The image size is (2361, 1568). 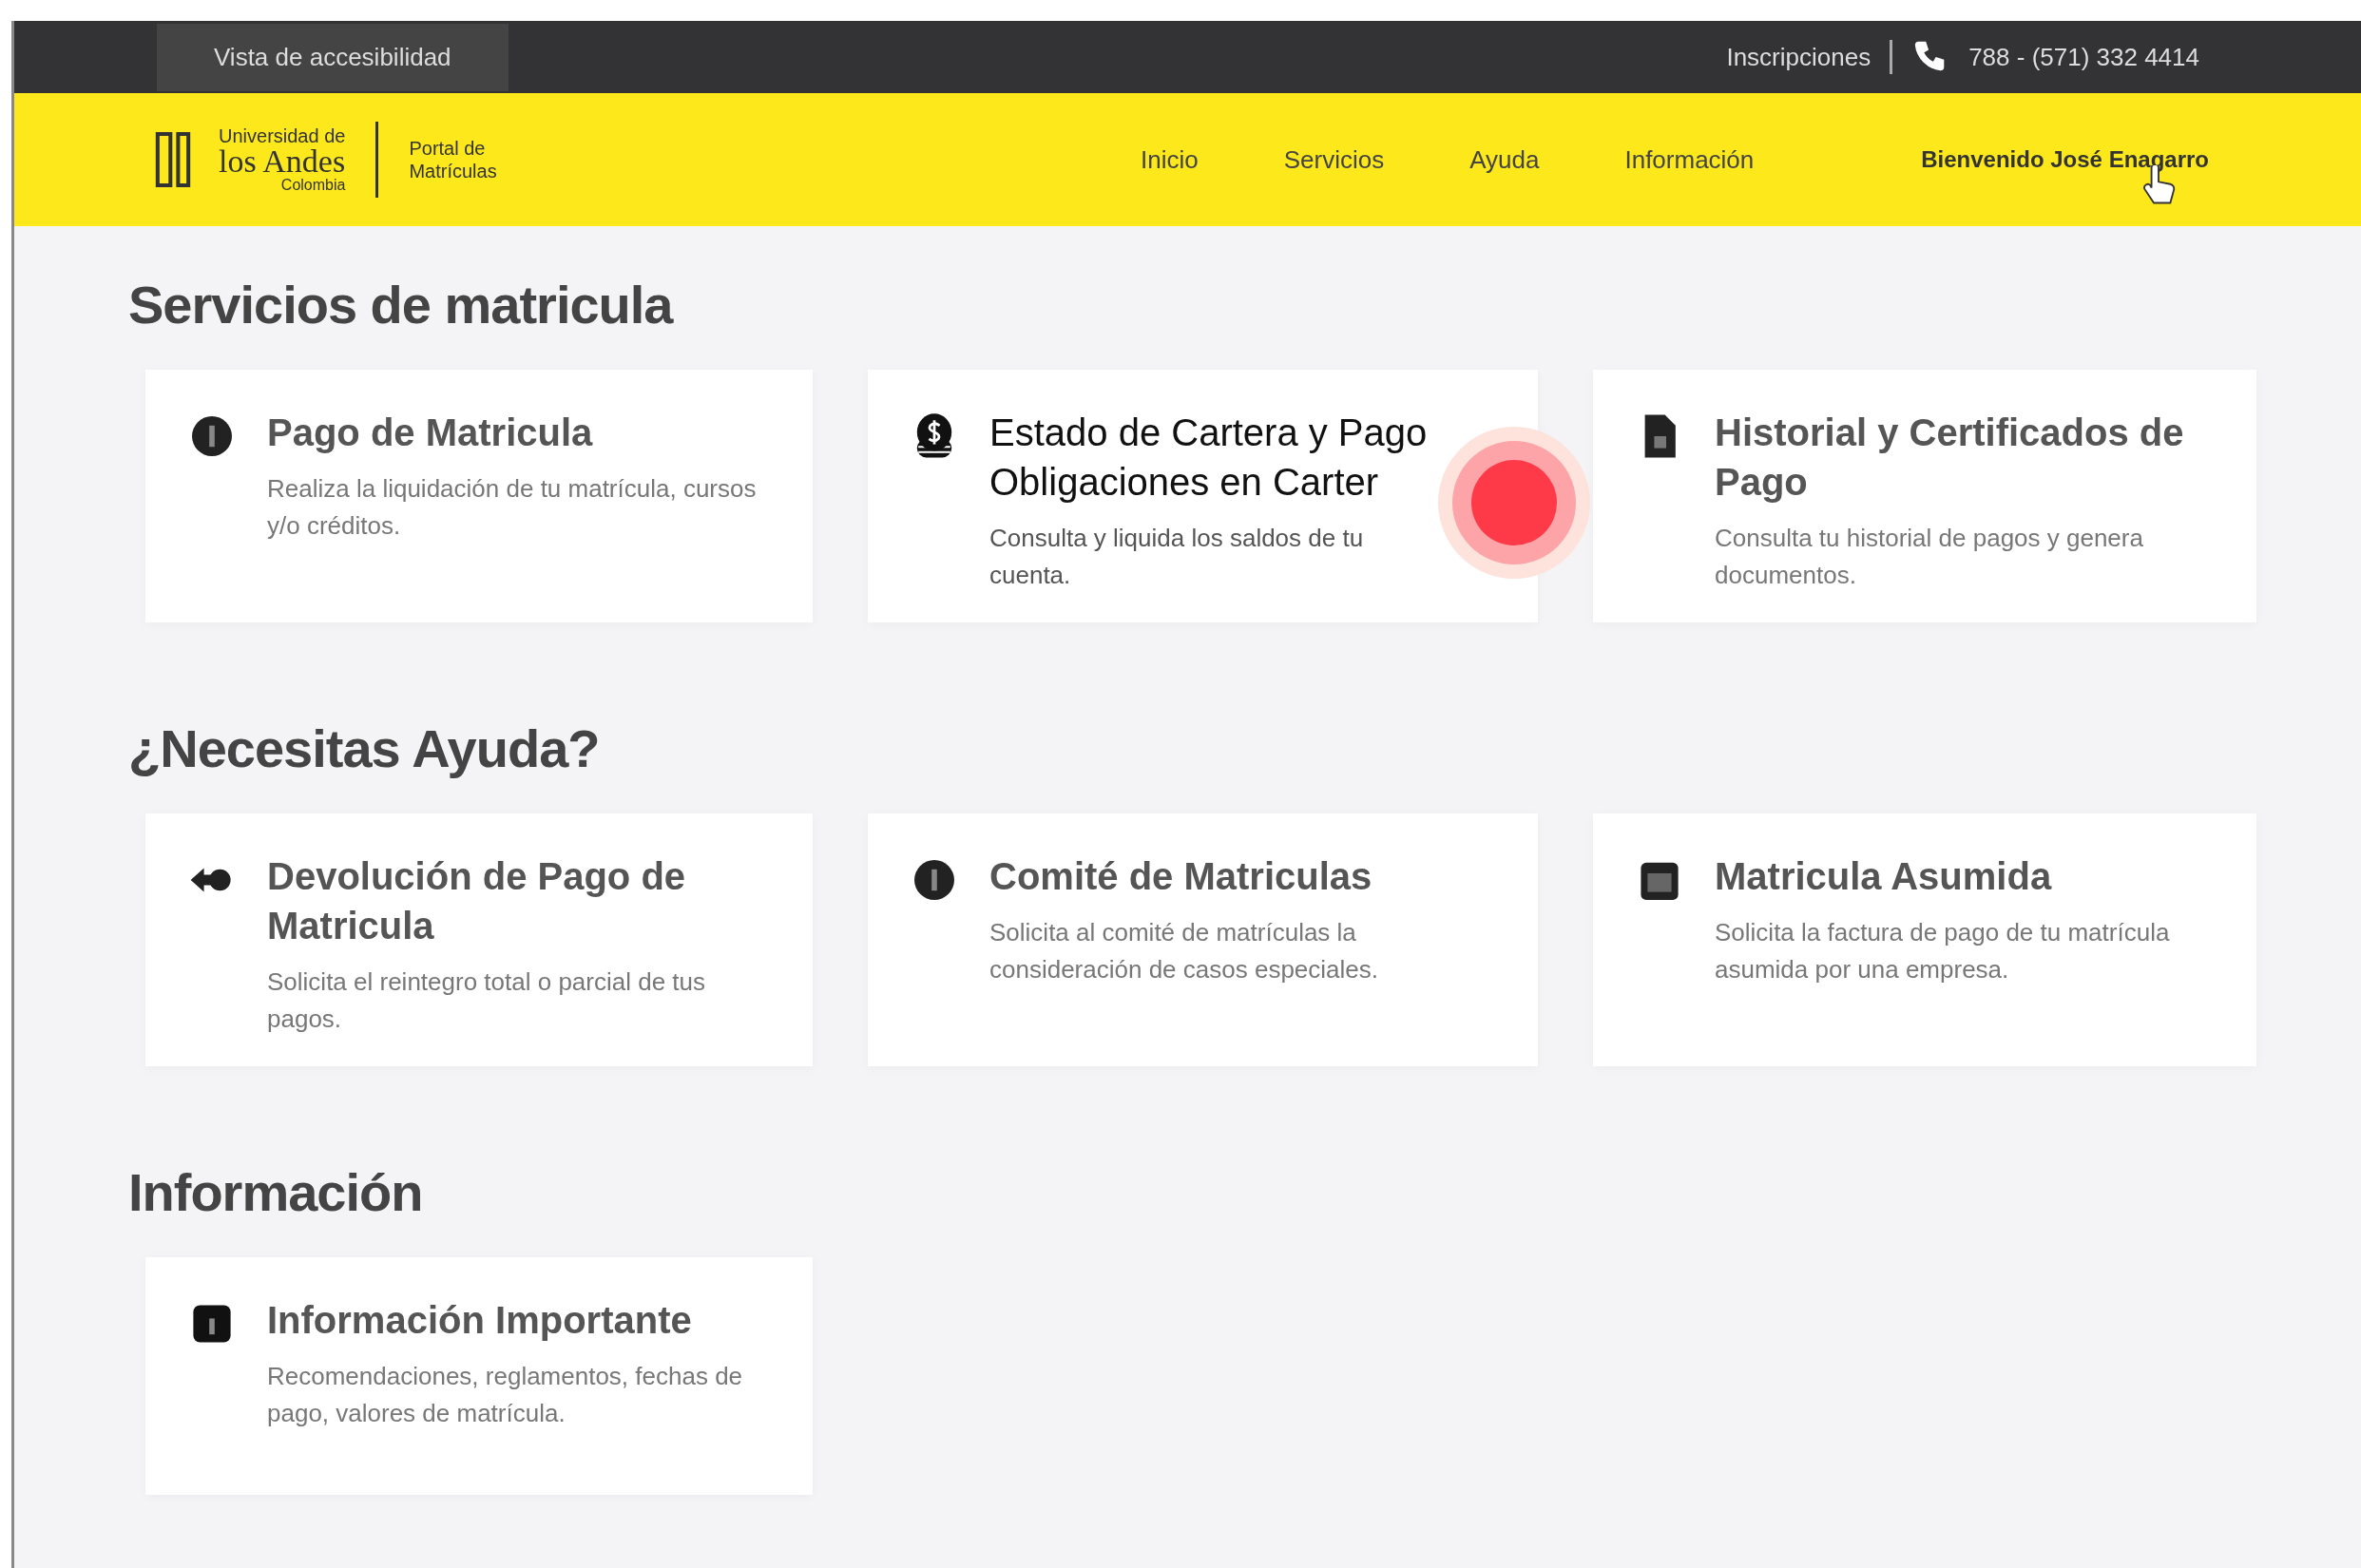 I want to click on service-card: Matricula Asumida Solicita la factura de pago de tu matrícula asumida por una empresa., so click(x=1924, y=940).